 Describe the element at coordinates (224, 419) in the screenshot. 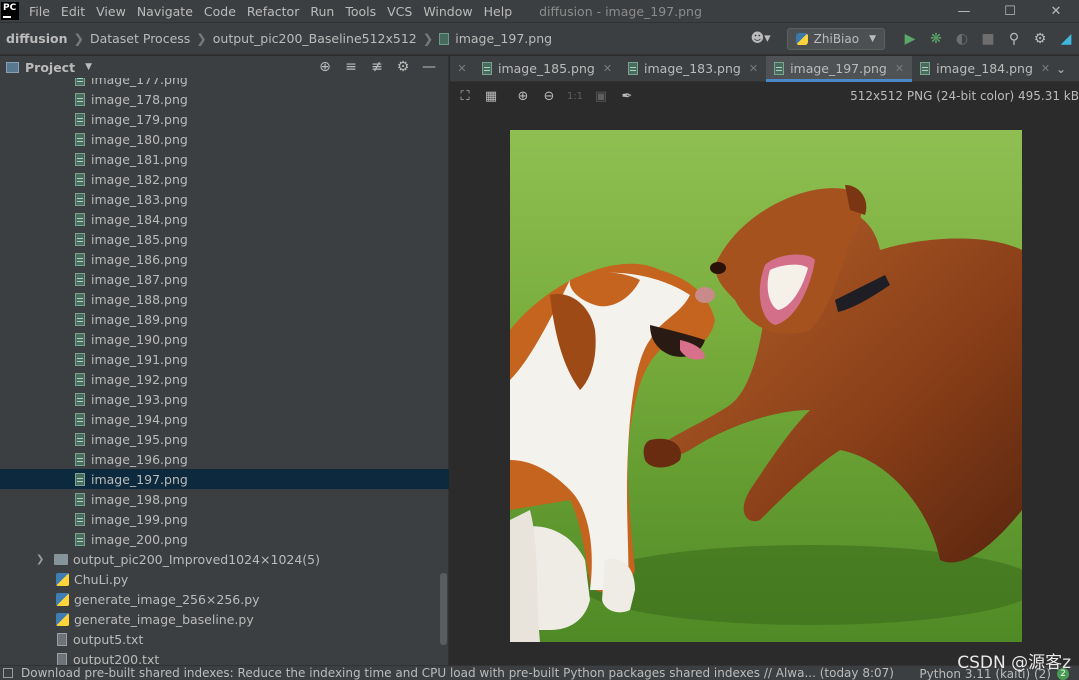

I see `tree-file-item: image_194.png` at that location.